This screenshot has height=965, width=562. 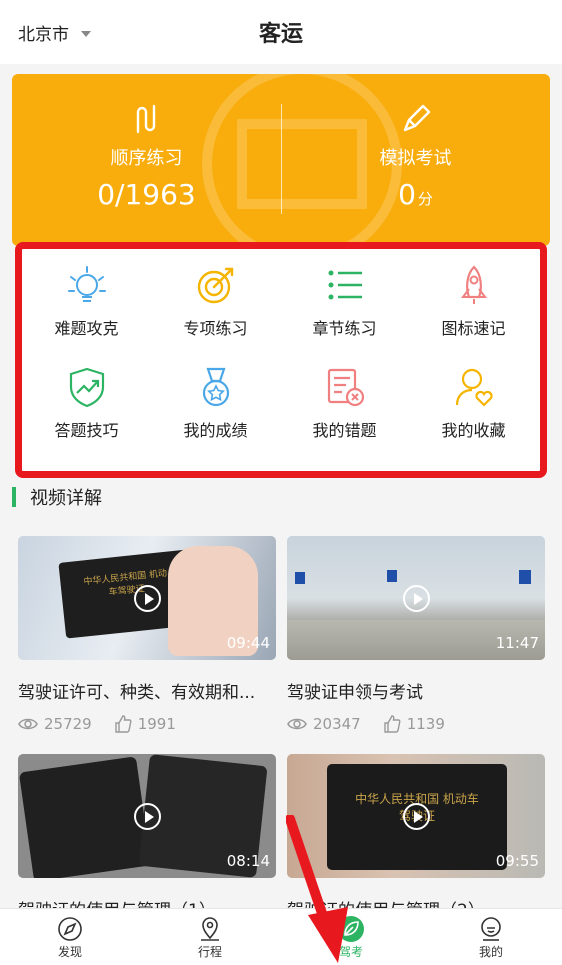 What do you see at coordinates (145, 119) in the screenshot?
I see `path-icon` at bounding box center [145, 119].